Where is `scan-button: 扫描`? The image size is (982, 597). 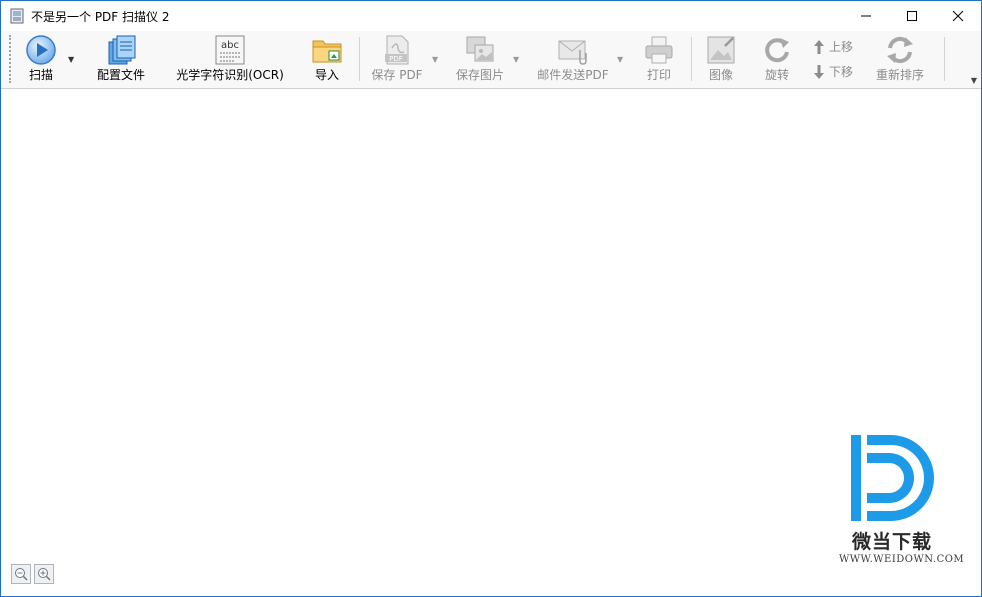
scan-button: 扫描 is located at coordinates (41, 59).